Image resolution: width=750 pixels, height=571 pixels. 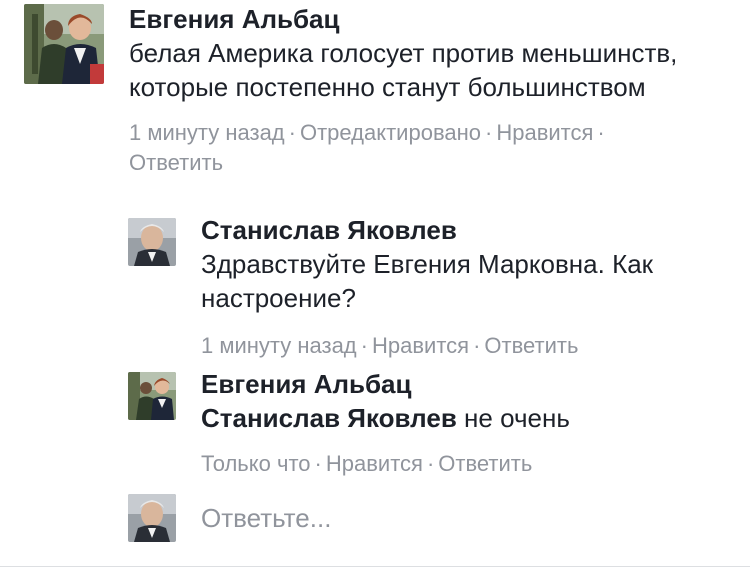 What do you see at coordinates (513, 418) in the screenshot?
I see `reply-text-content: не очень` at bounding box center [513, 418].